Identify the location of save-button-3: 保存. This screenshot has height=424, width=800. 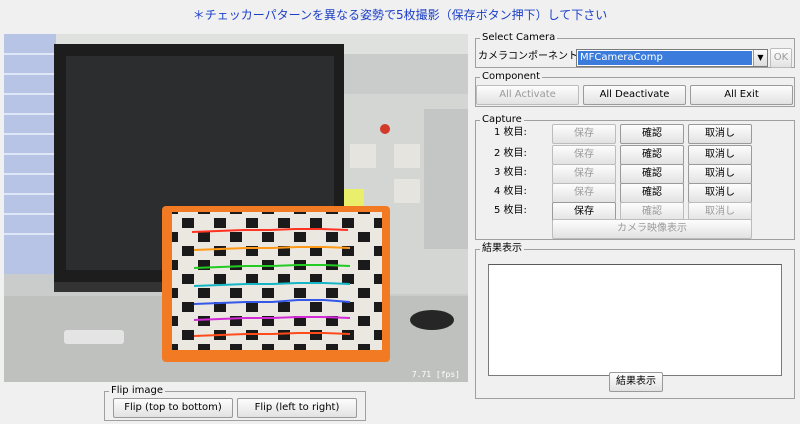
(584, 174).